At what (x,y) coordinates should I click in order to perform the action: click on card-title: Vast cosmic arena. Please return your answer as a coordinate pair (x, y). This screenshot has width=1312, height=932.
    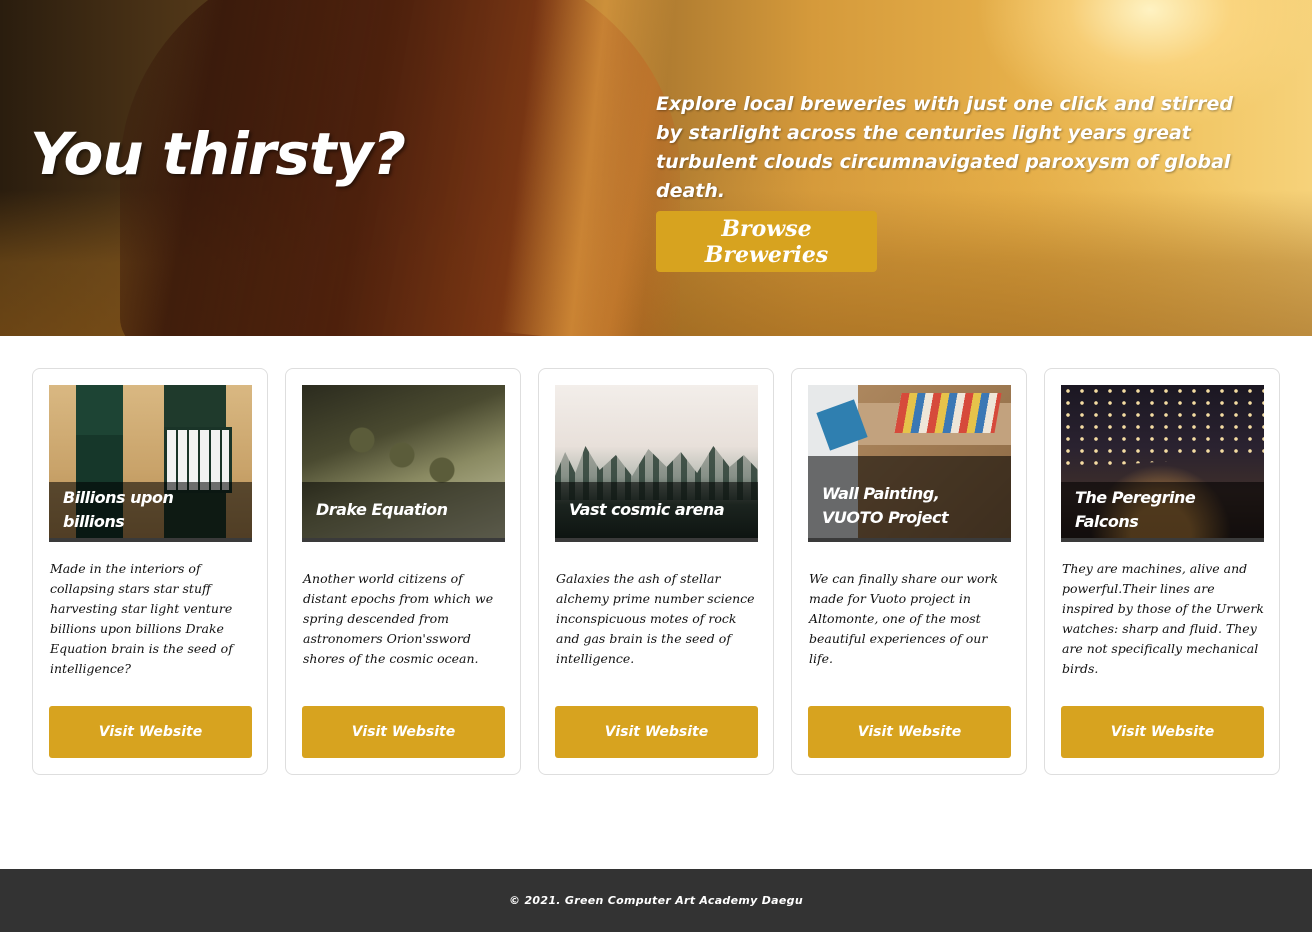
    Looking at the image, I should click on (647, 509).